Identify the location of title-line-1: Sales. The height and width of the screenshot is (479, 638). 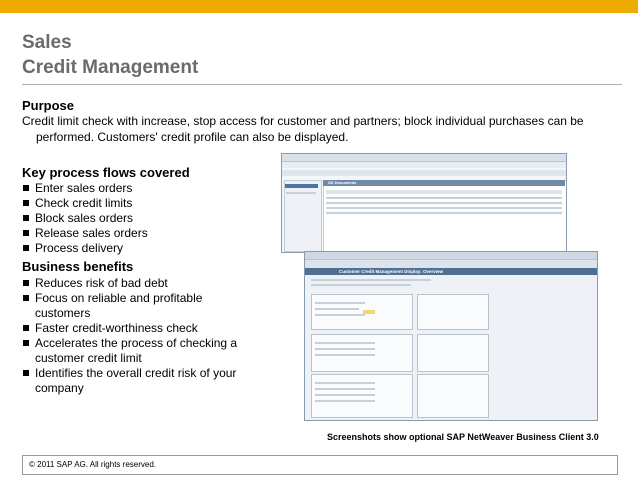
(47, 42).